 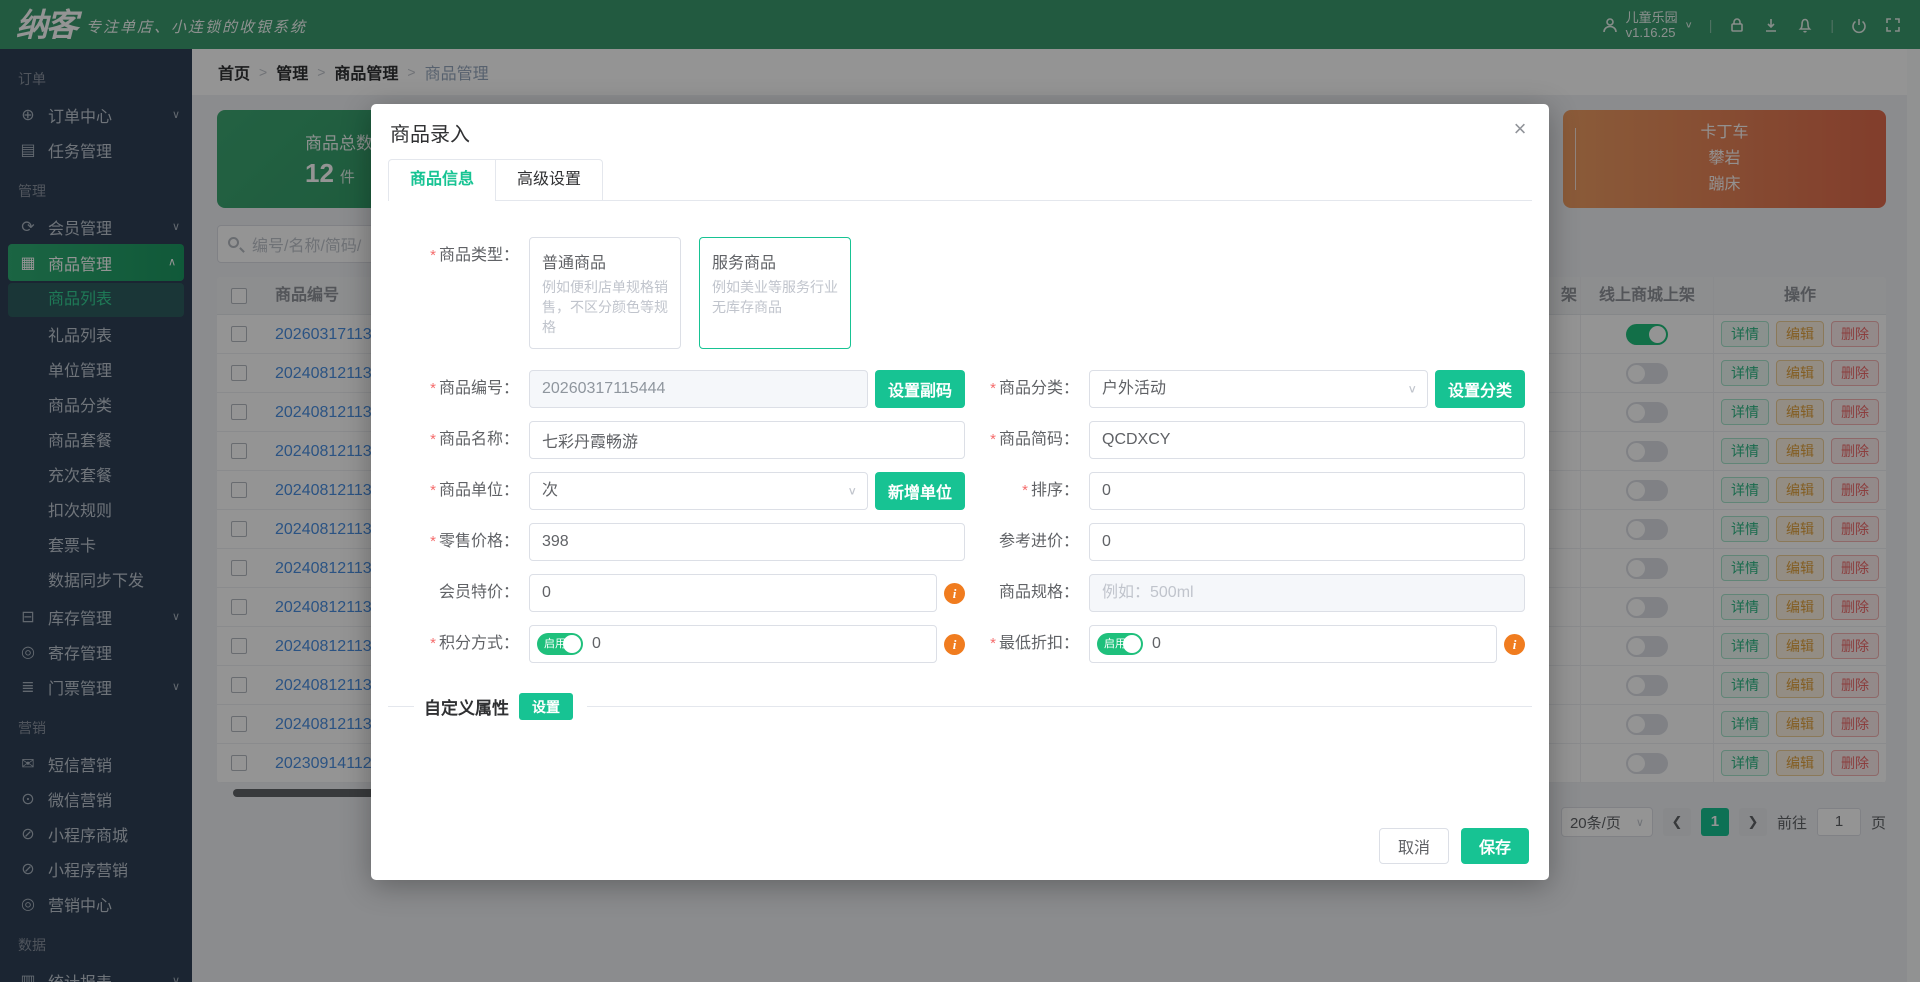 I want to click on set-category-button: 设置分类, so click(x=1479, y=389).